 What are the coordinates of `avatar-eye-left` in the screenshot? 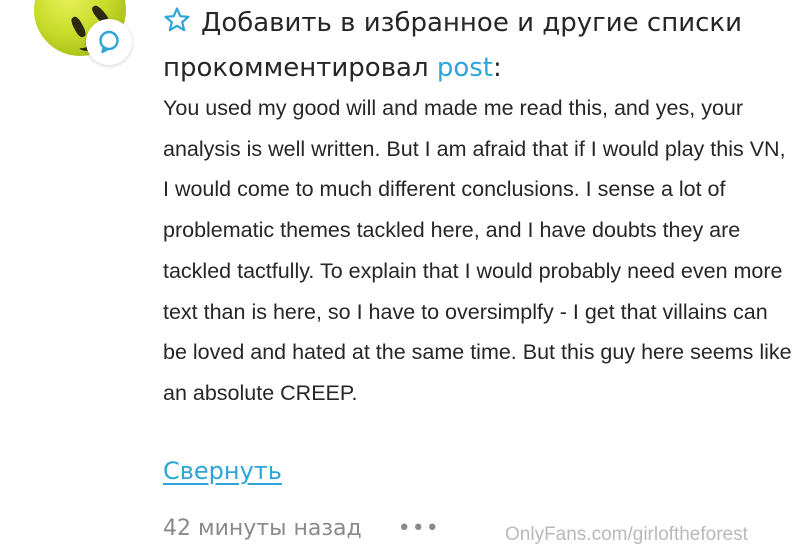 It's located at (78, 27).